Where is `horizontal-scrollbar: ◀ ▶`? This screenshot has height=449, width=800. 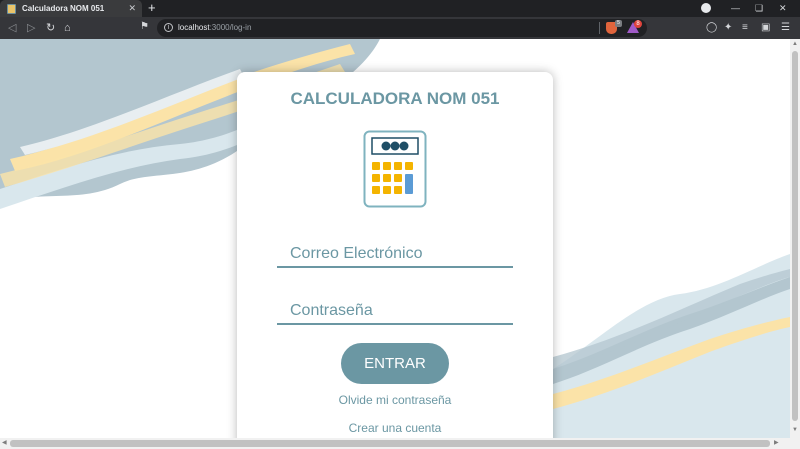
horizontal-scrollbar: ◀ ▶ is located at coordinates (400, 443).